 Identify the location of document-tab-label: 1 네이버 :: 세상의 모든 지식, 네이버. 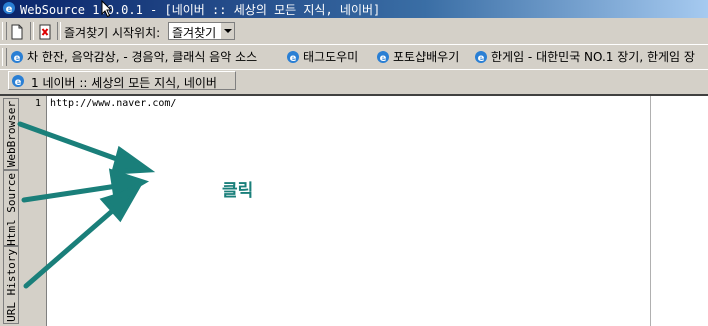
(124, 83).